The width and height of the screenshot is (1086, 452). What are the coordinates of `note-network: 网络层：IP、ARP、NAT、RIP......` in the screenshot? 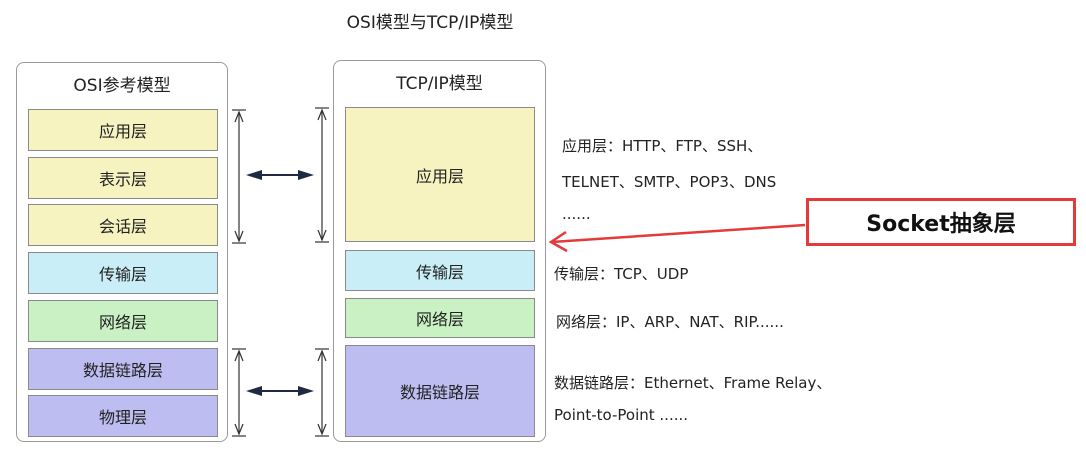 It's located at (670, 322).